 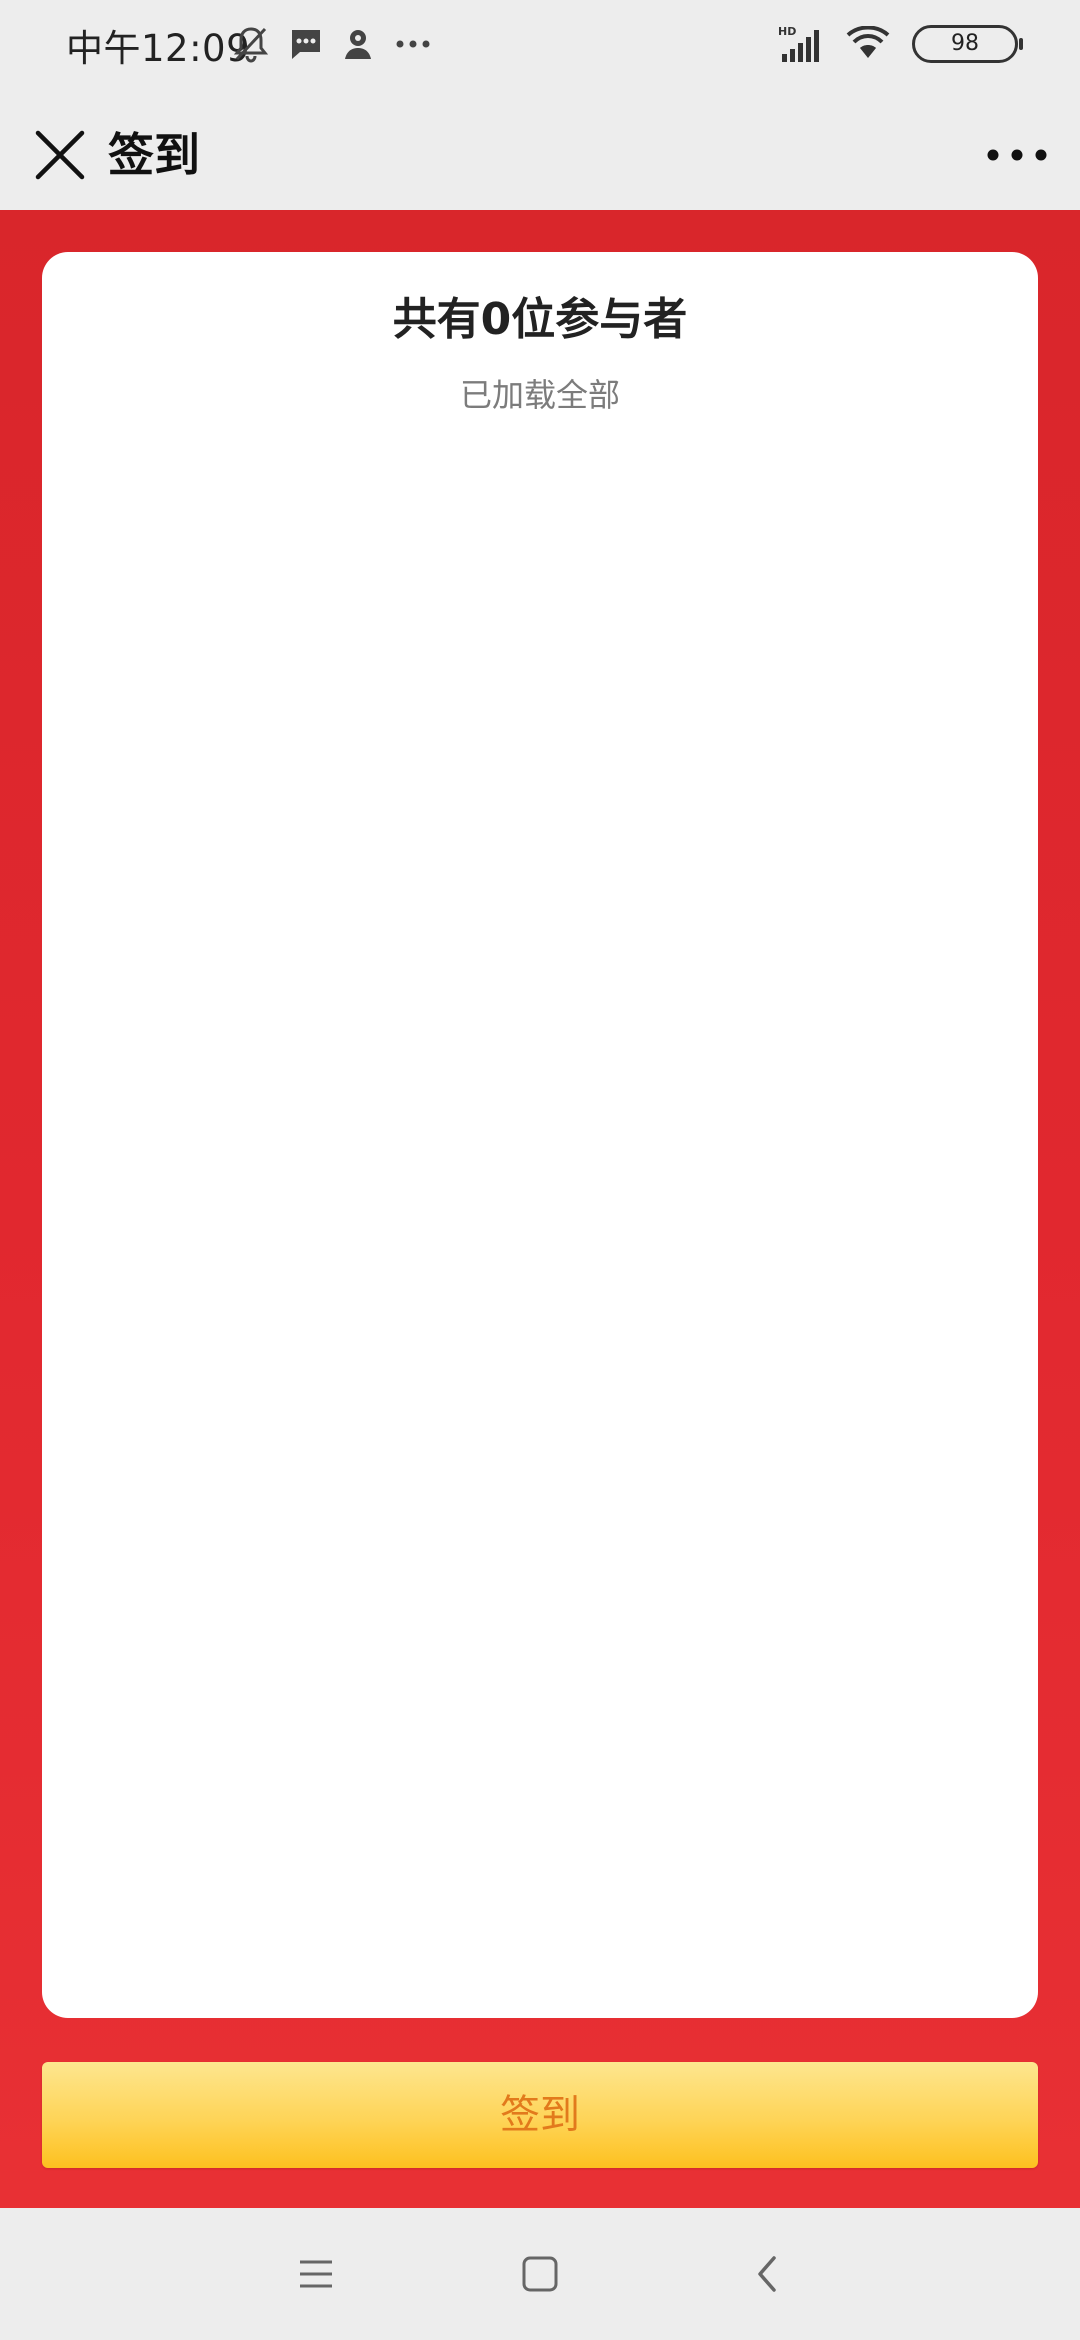 I want to click on battery-icon: 98, so click(x=967, y=44).